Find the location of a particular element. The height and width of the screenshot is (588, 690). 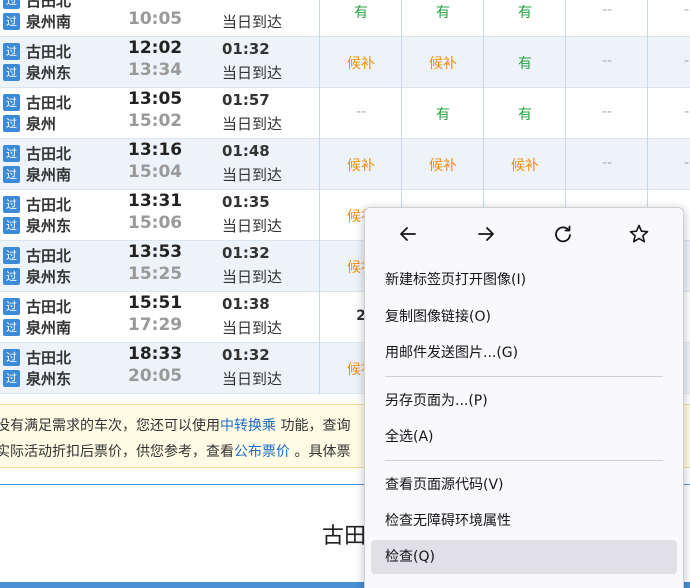

arrival-time: 15:04 is located at coordinates (155, 172).